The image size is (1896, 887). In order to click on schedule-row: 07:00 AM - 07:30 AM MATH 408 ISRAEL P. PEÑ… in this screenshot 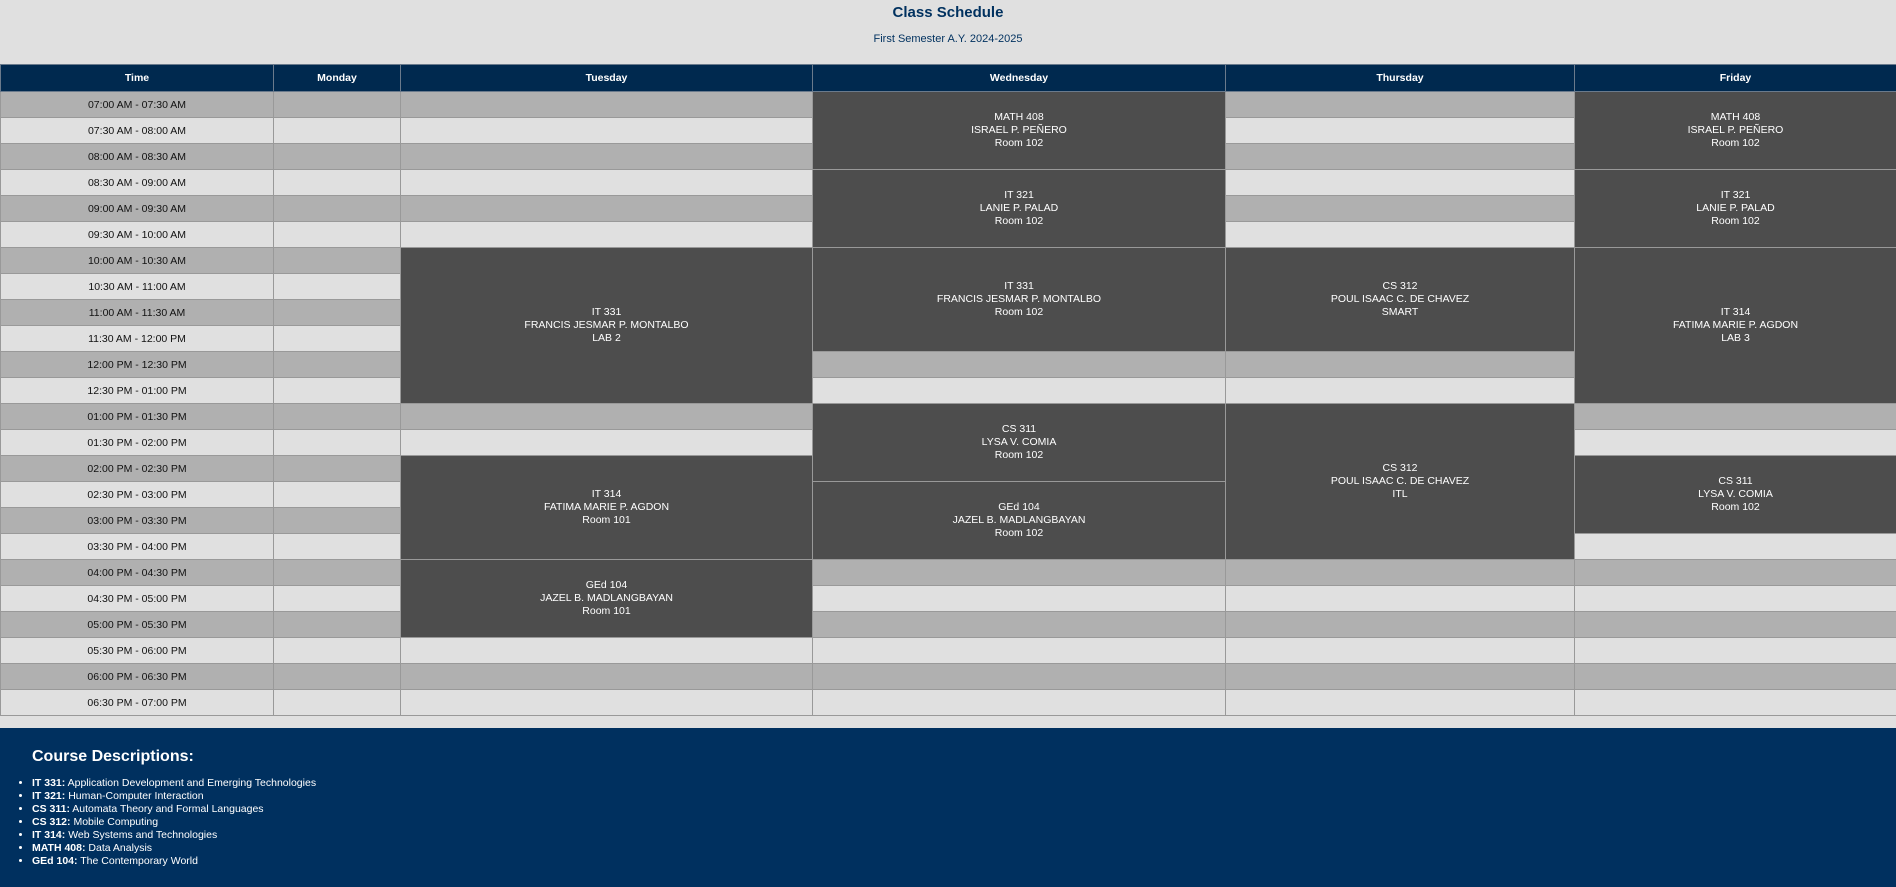, I will do `click(948, 130)`.